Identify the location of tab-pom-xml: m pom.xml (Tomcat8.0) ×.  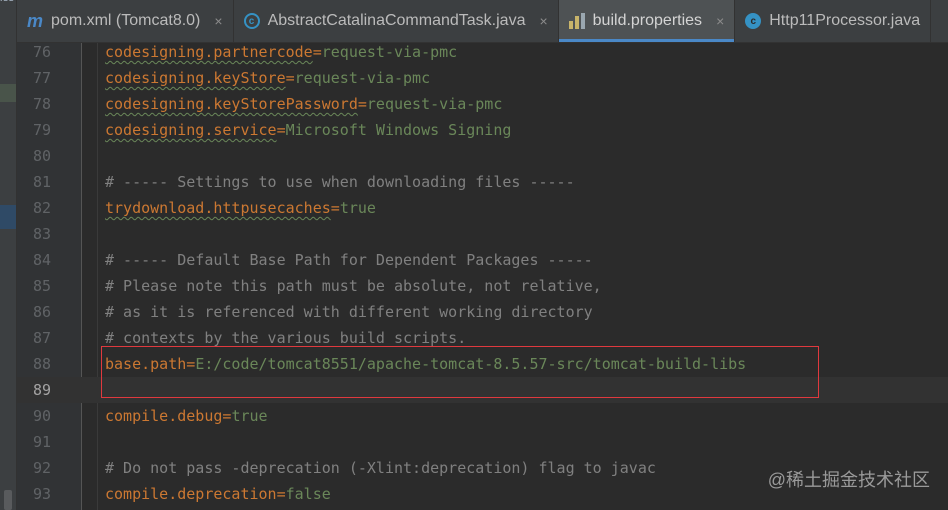
(125, 21).